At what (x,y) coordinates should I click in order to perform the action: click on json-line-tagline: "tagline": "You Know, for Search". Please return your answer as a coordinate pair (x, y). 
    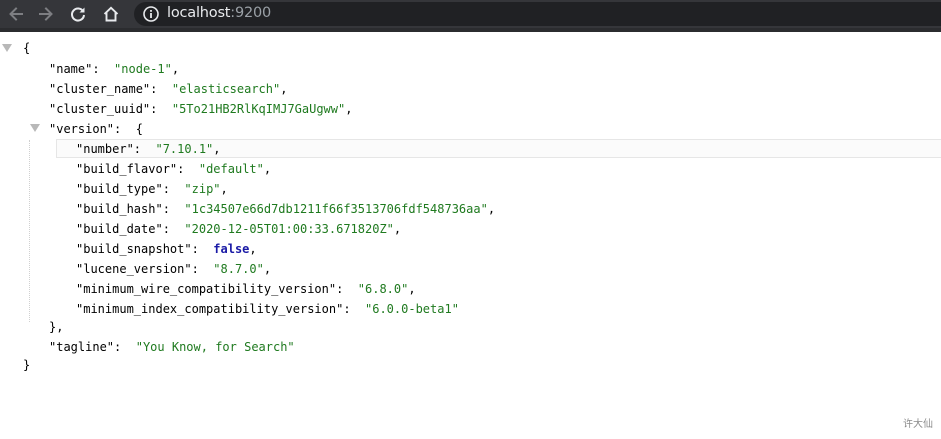
    Looking at the image, I should click on (172, 347).